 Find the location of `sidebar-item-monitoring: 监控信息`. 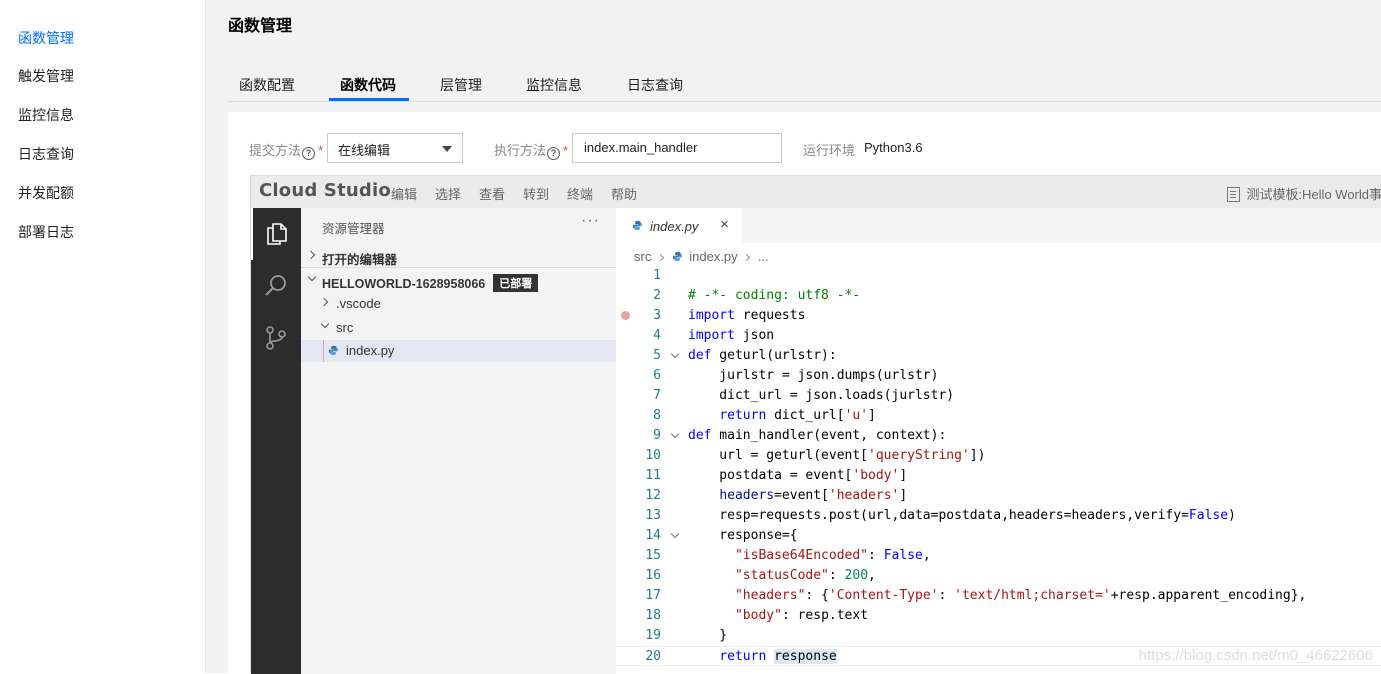

sidebar-item-monitoring: 监控信息 is located at coordinates (46, 115).